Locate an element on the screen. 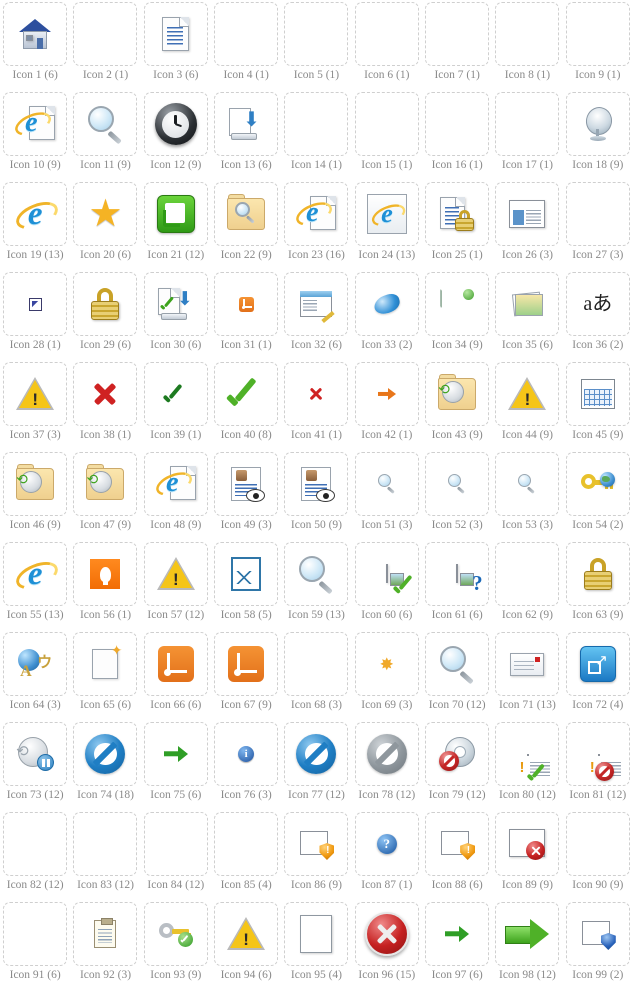  icon-cell-76: i Icon 76 (3) is located at coordinates (246, 765).